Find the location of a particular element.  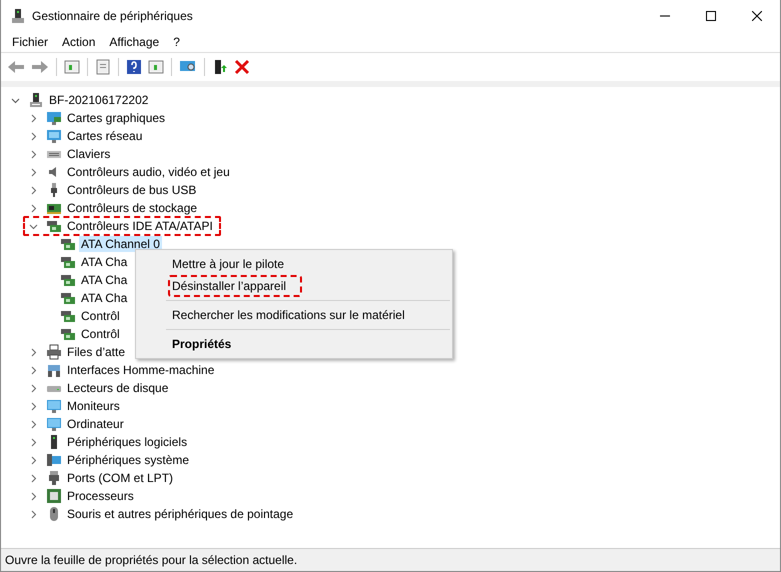

forward-arrow-icon is located at coordinates (40, 67).